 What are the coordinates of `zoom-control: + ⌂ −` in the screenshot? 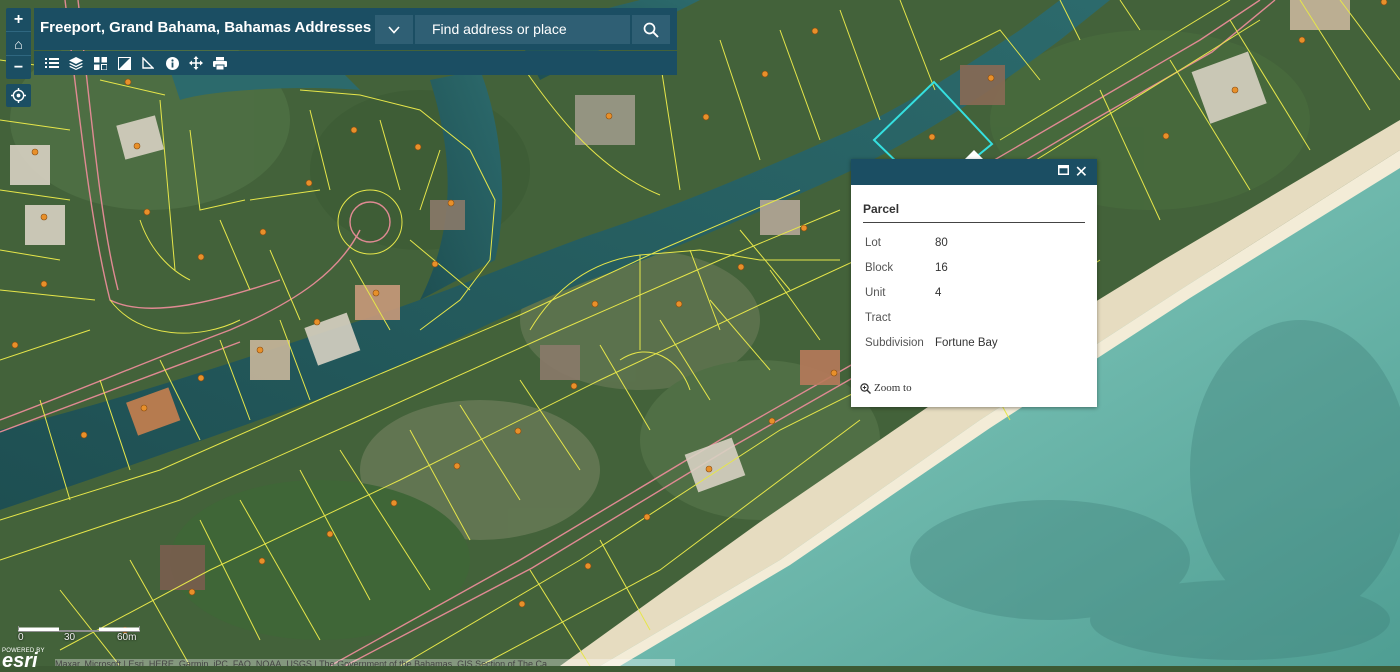 It's located at (18, 43).